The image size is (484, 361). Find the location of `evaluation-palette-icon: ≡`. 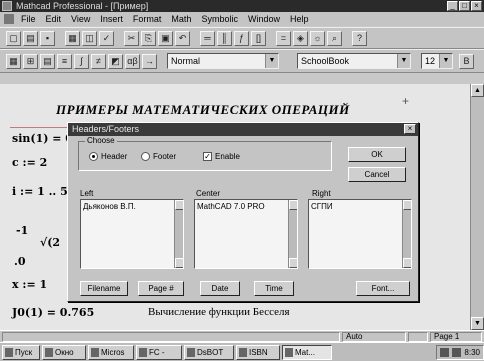

evaluation-palette-icon: ≡ is located at coordinates (64, 61).